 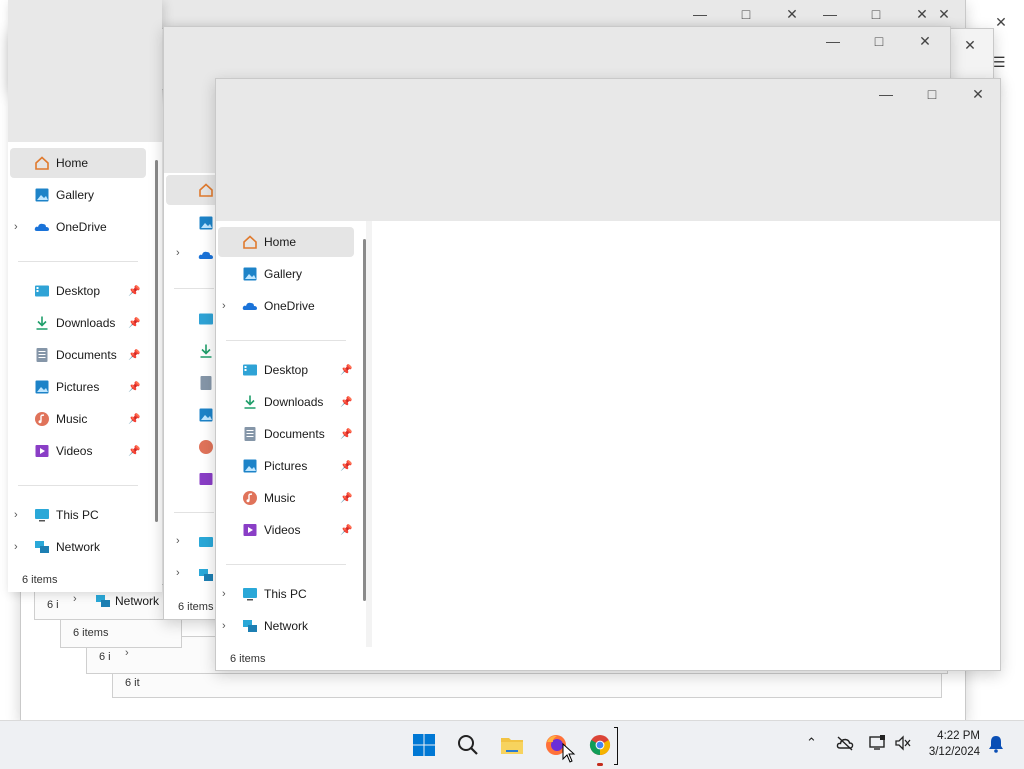 I want to click on nav-item-home, so click(x=193, y=190).